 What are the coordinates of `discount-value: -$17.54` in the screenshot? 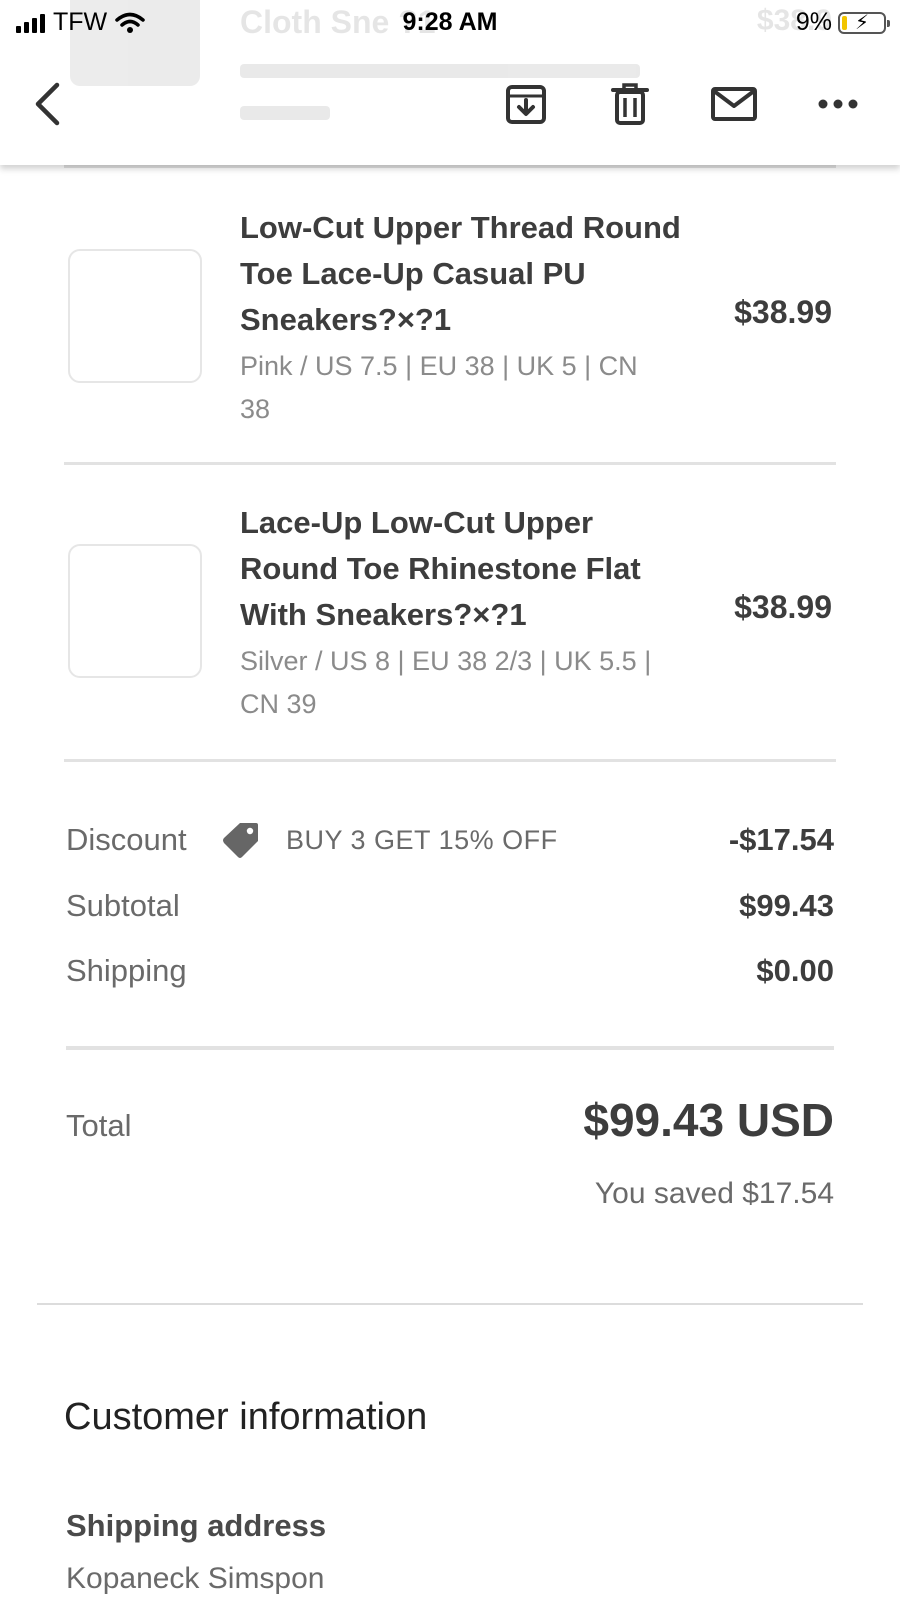 It's located at (781, 839).